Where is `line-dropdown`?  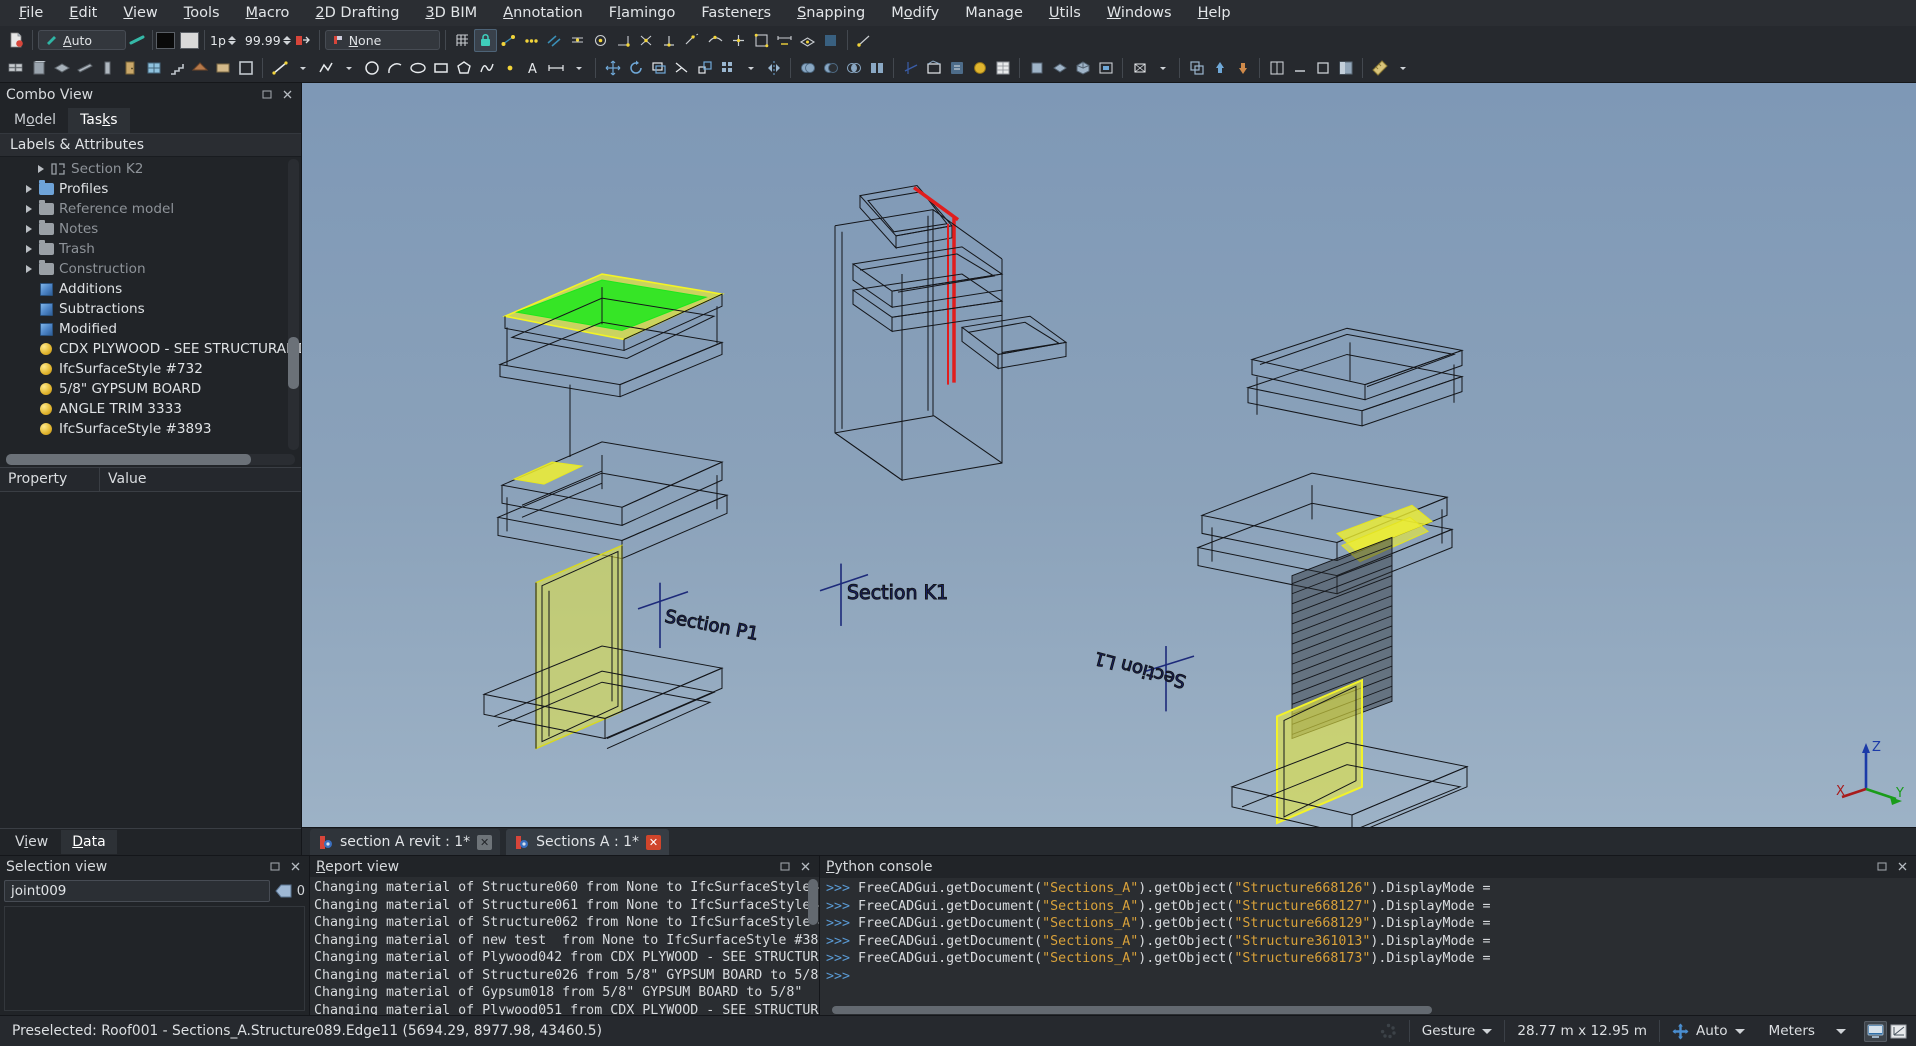 line-dropdown is located at coordinates (302, 68).